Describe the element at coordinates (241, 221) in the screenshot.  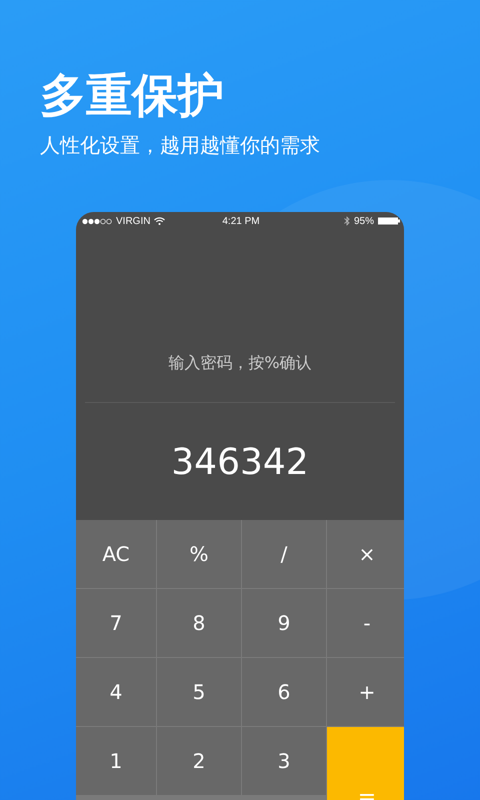
I see `status-time: 4:21 PM` at that location.